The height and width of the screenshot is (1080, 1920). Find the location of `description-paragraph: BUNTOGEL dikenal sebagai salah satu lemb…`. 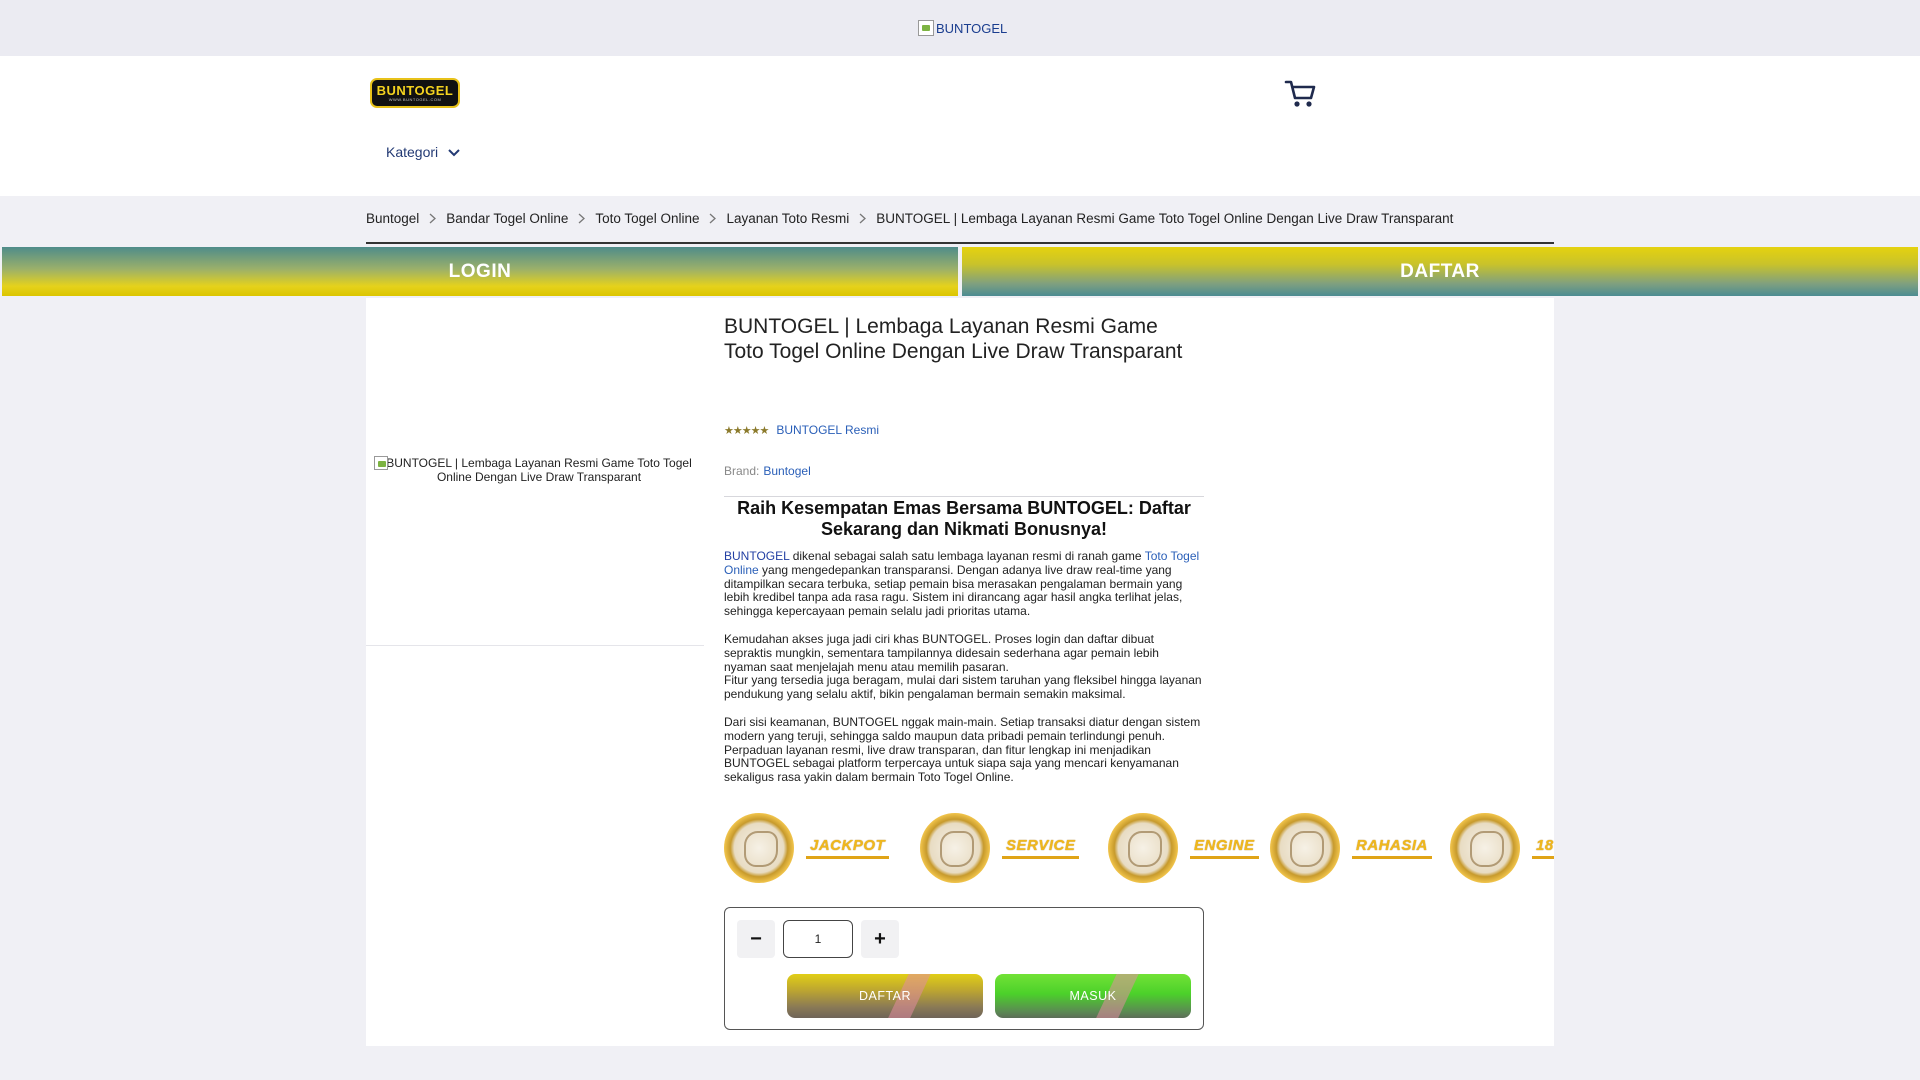

description-paragraph: BUNTOGEL dikenal sebagai salah satu lemb… is located at coordinates (964, 584).